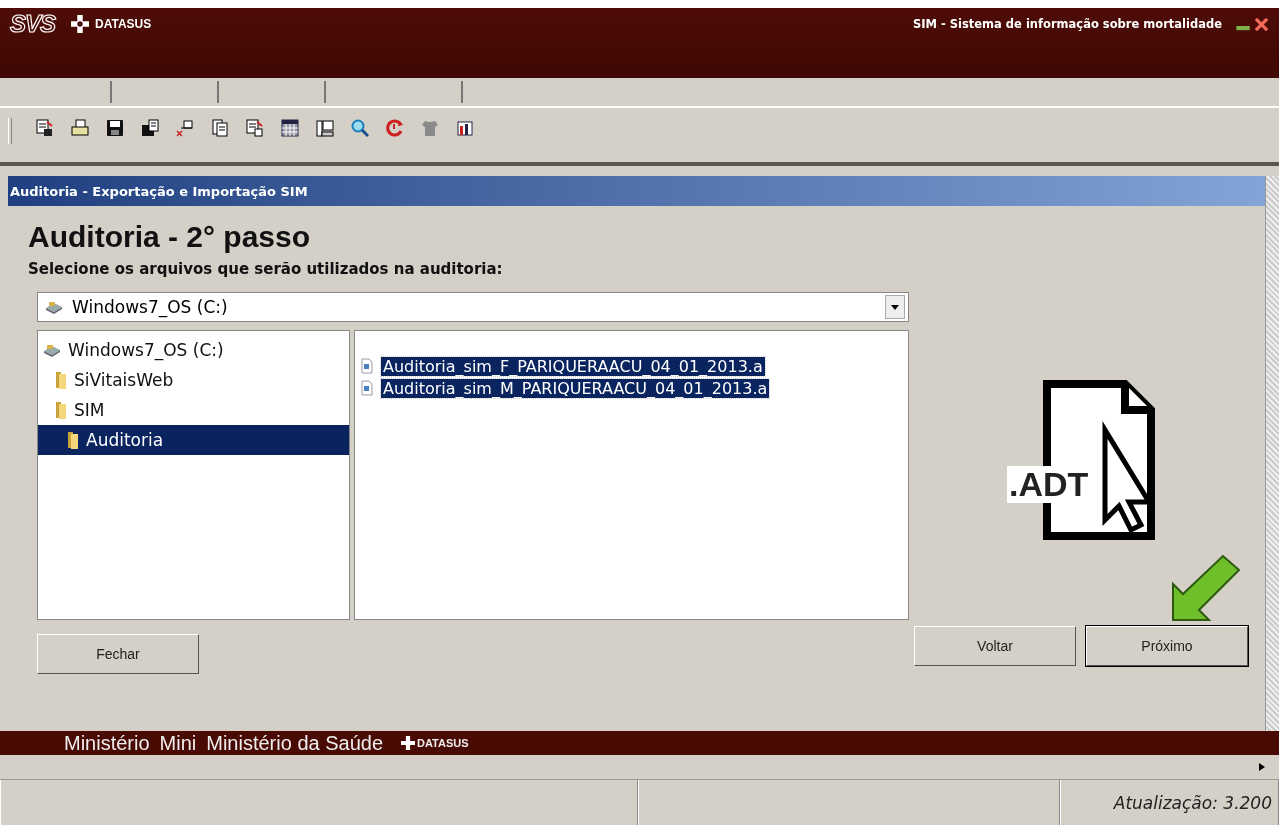  Describe the element at coordinates (193, 350) in the screenshot. I see `tree-item: Windows7_OS (C:)` at that location.